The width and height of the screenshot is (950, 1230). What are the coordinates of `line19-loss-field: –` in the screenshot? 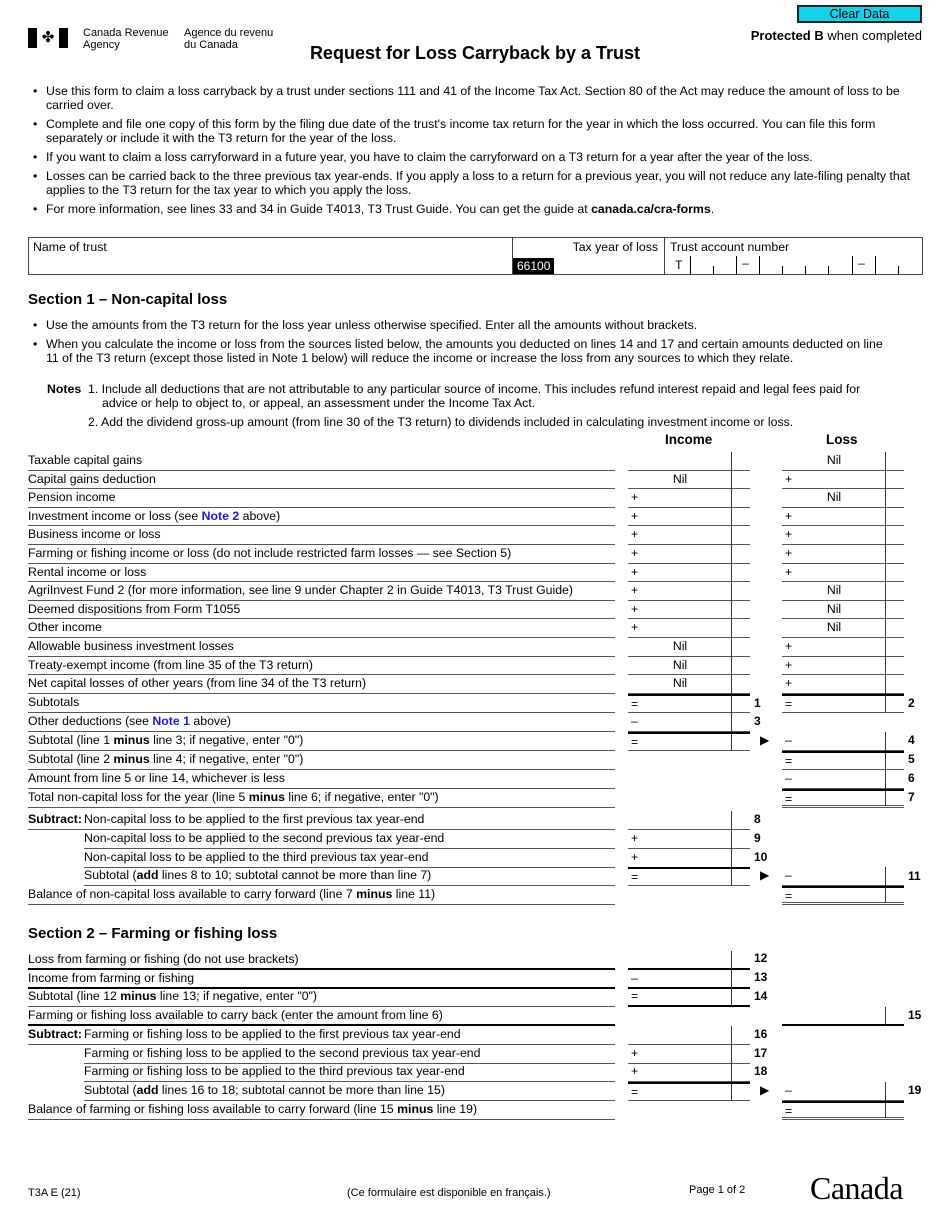 It's located at (843, 1091).